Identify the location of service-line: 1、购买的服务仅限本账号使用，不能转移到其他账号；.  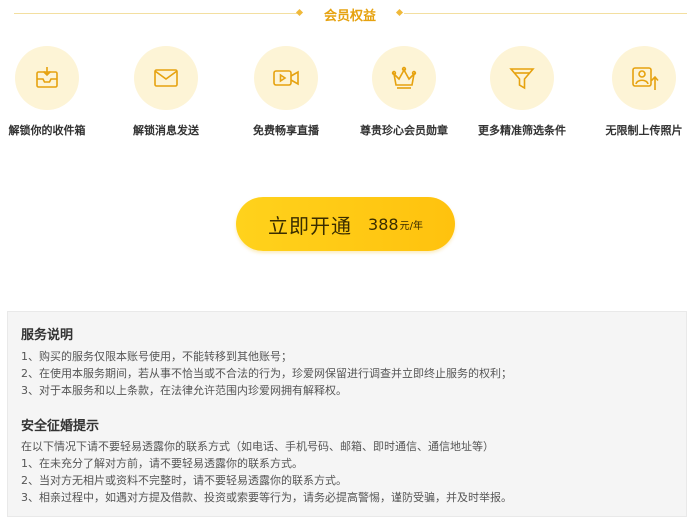
(156, 356).